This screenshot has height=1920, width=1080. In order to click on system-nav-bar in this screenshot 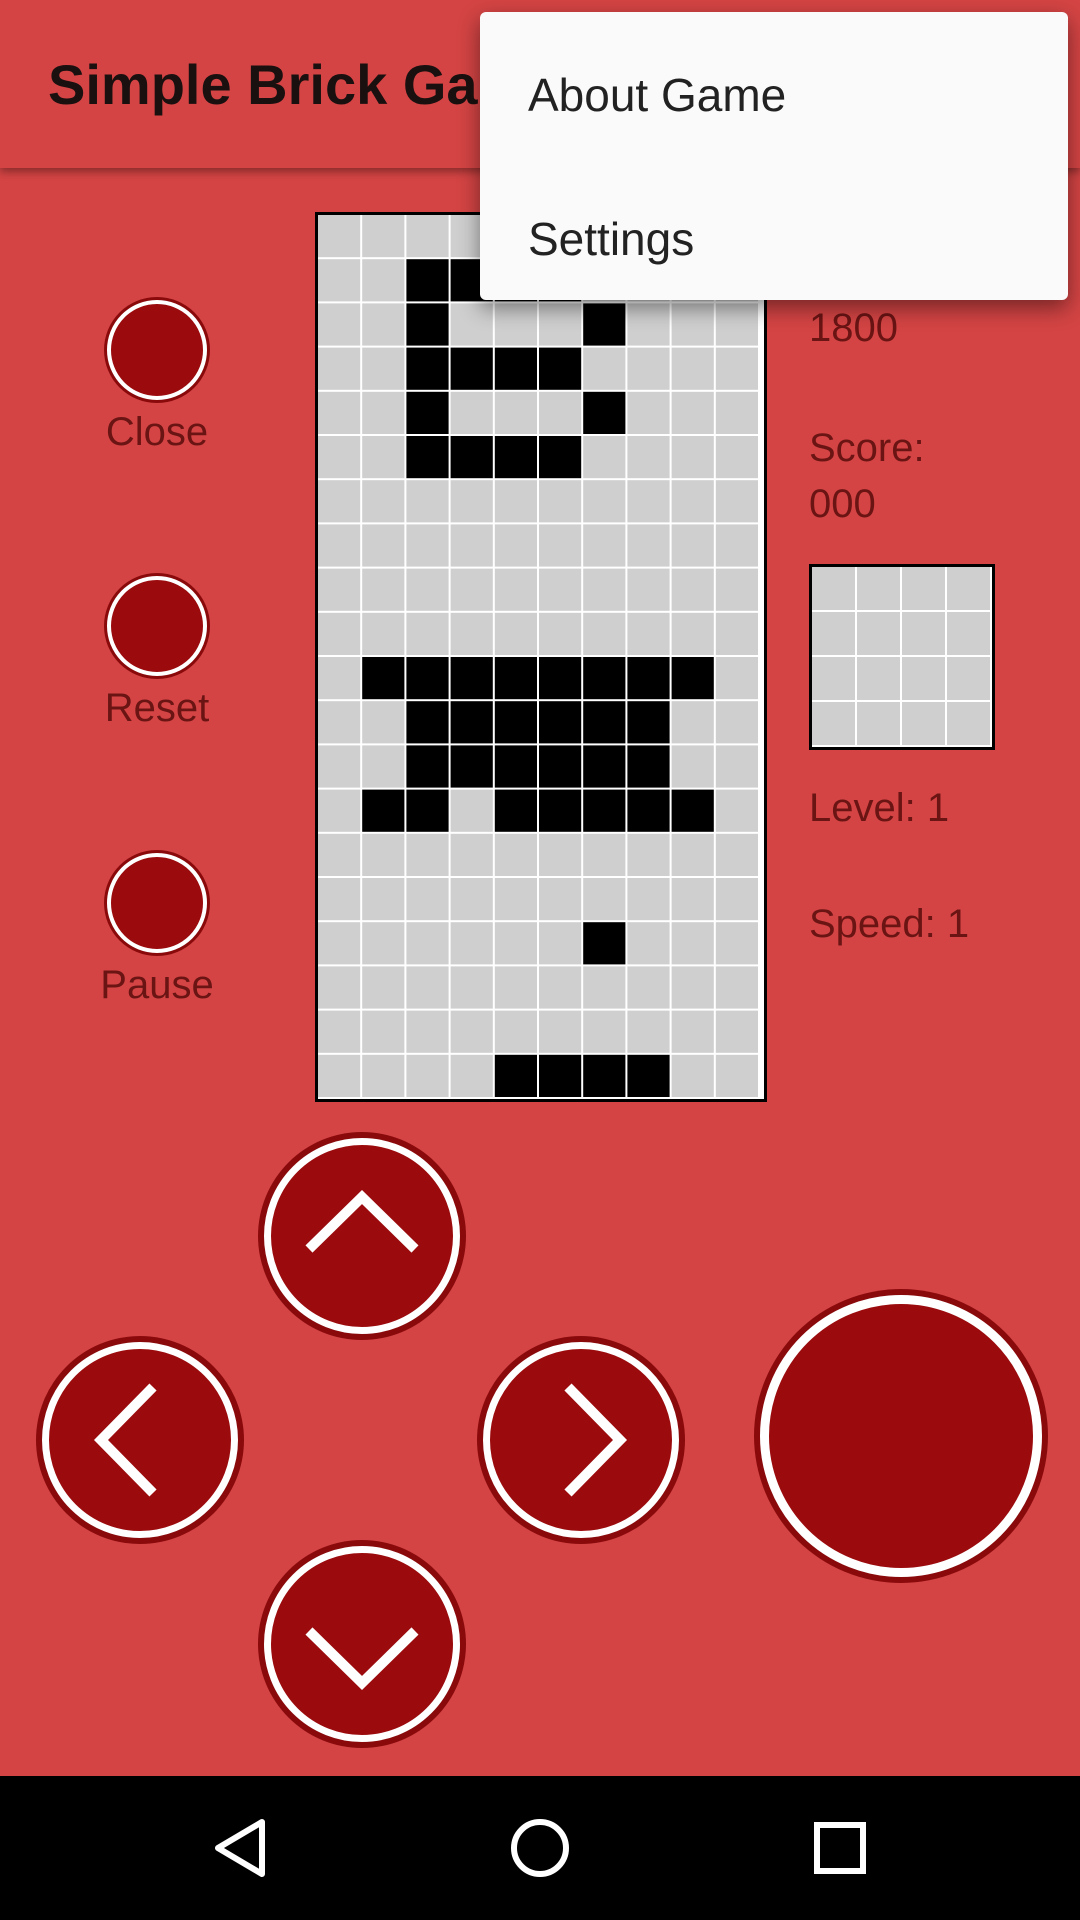, I will do `click(540, 1848)`.